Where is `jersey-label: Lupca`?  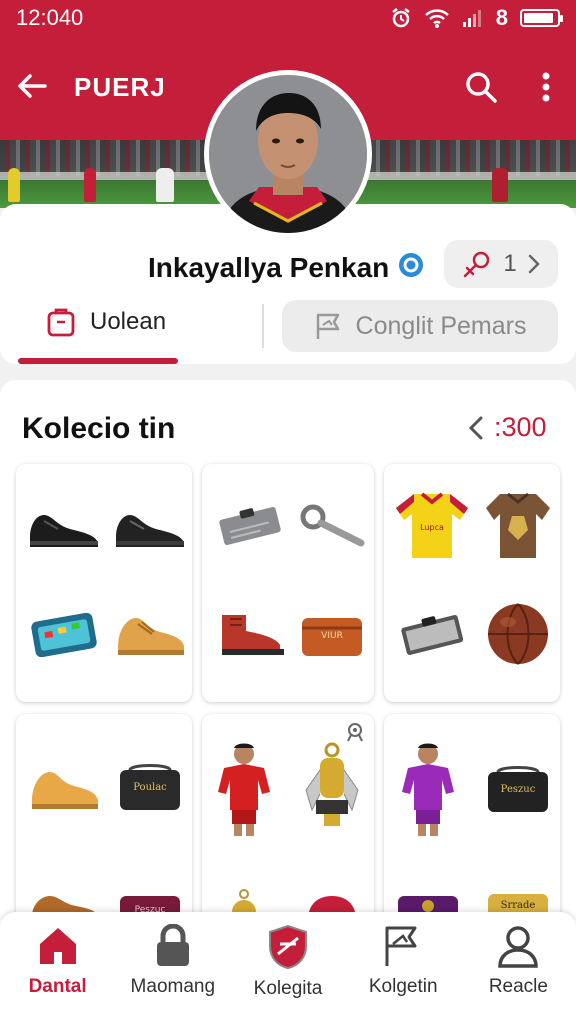 jersey-label: Lupca is located at coordinates (432, 527).